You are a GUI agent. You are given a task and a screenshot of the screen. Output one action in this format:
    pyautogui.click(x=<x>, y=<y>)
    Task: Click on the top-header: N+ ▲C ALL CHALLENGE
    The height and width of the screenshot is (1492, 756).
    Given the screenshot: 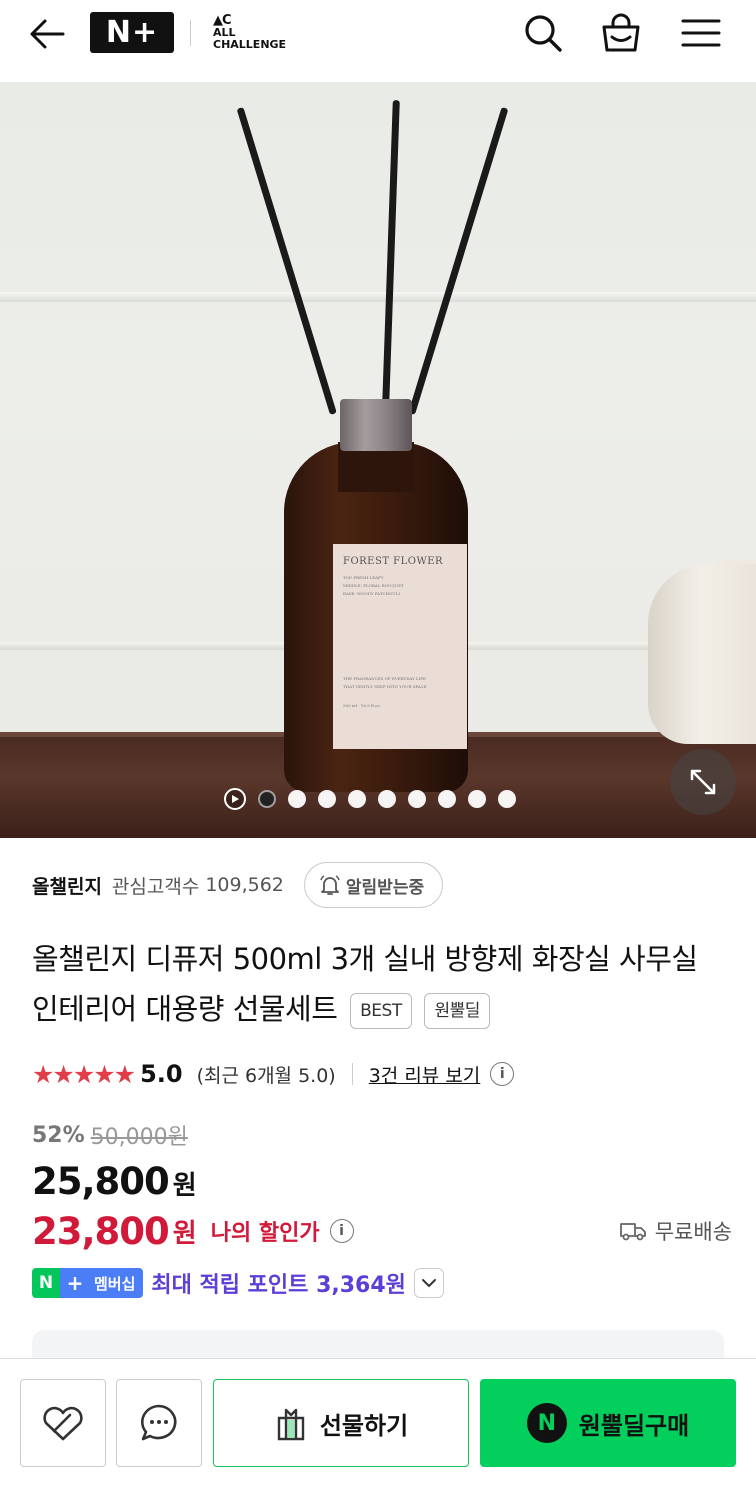 What is the action you would take?
    pyautogui.click(x=378, y=41)
    